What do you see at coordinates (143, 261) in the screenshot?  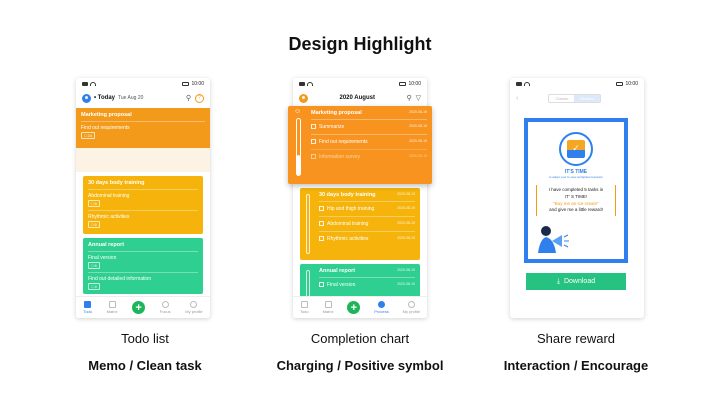 I see `list-item: Final version □ 6` at bounding box center [143, 261].